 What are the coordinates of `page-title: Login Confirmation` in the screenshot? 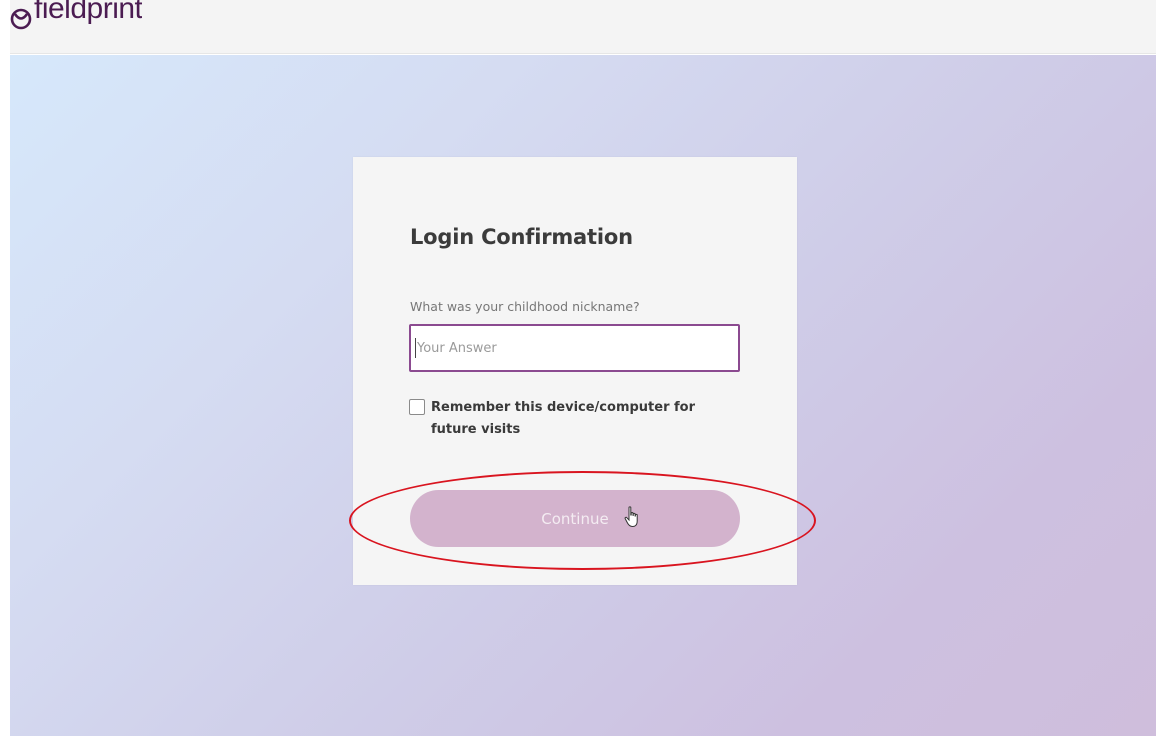 It's located at (521, 237).